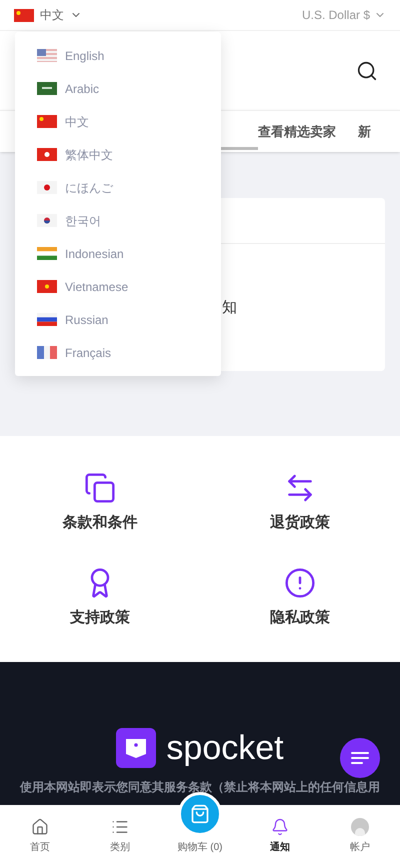 The height and width of the screenshot is (863, 400). Describe the element at coordinates (118, 253) in the screenshot. I see `language-option: Indonesian` at that location.